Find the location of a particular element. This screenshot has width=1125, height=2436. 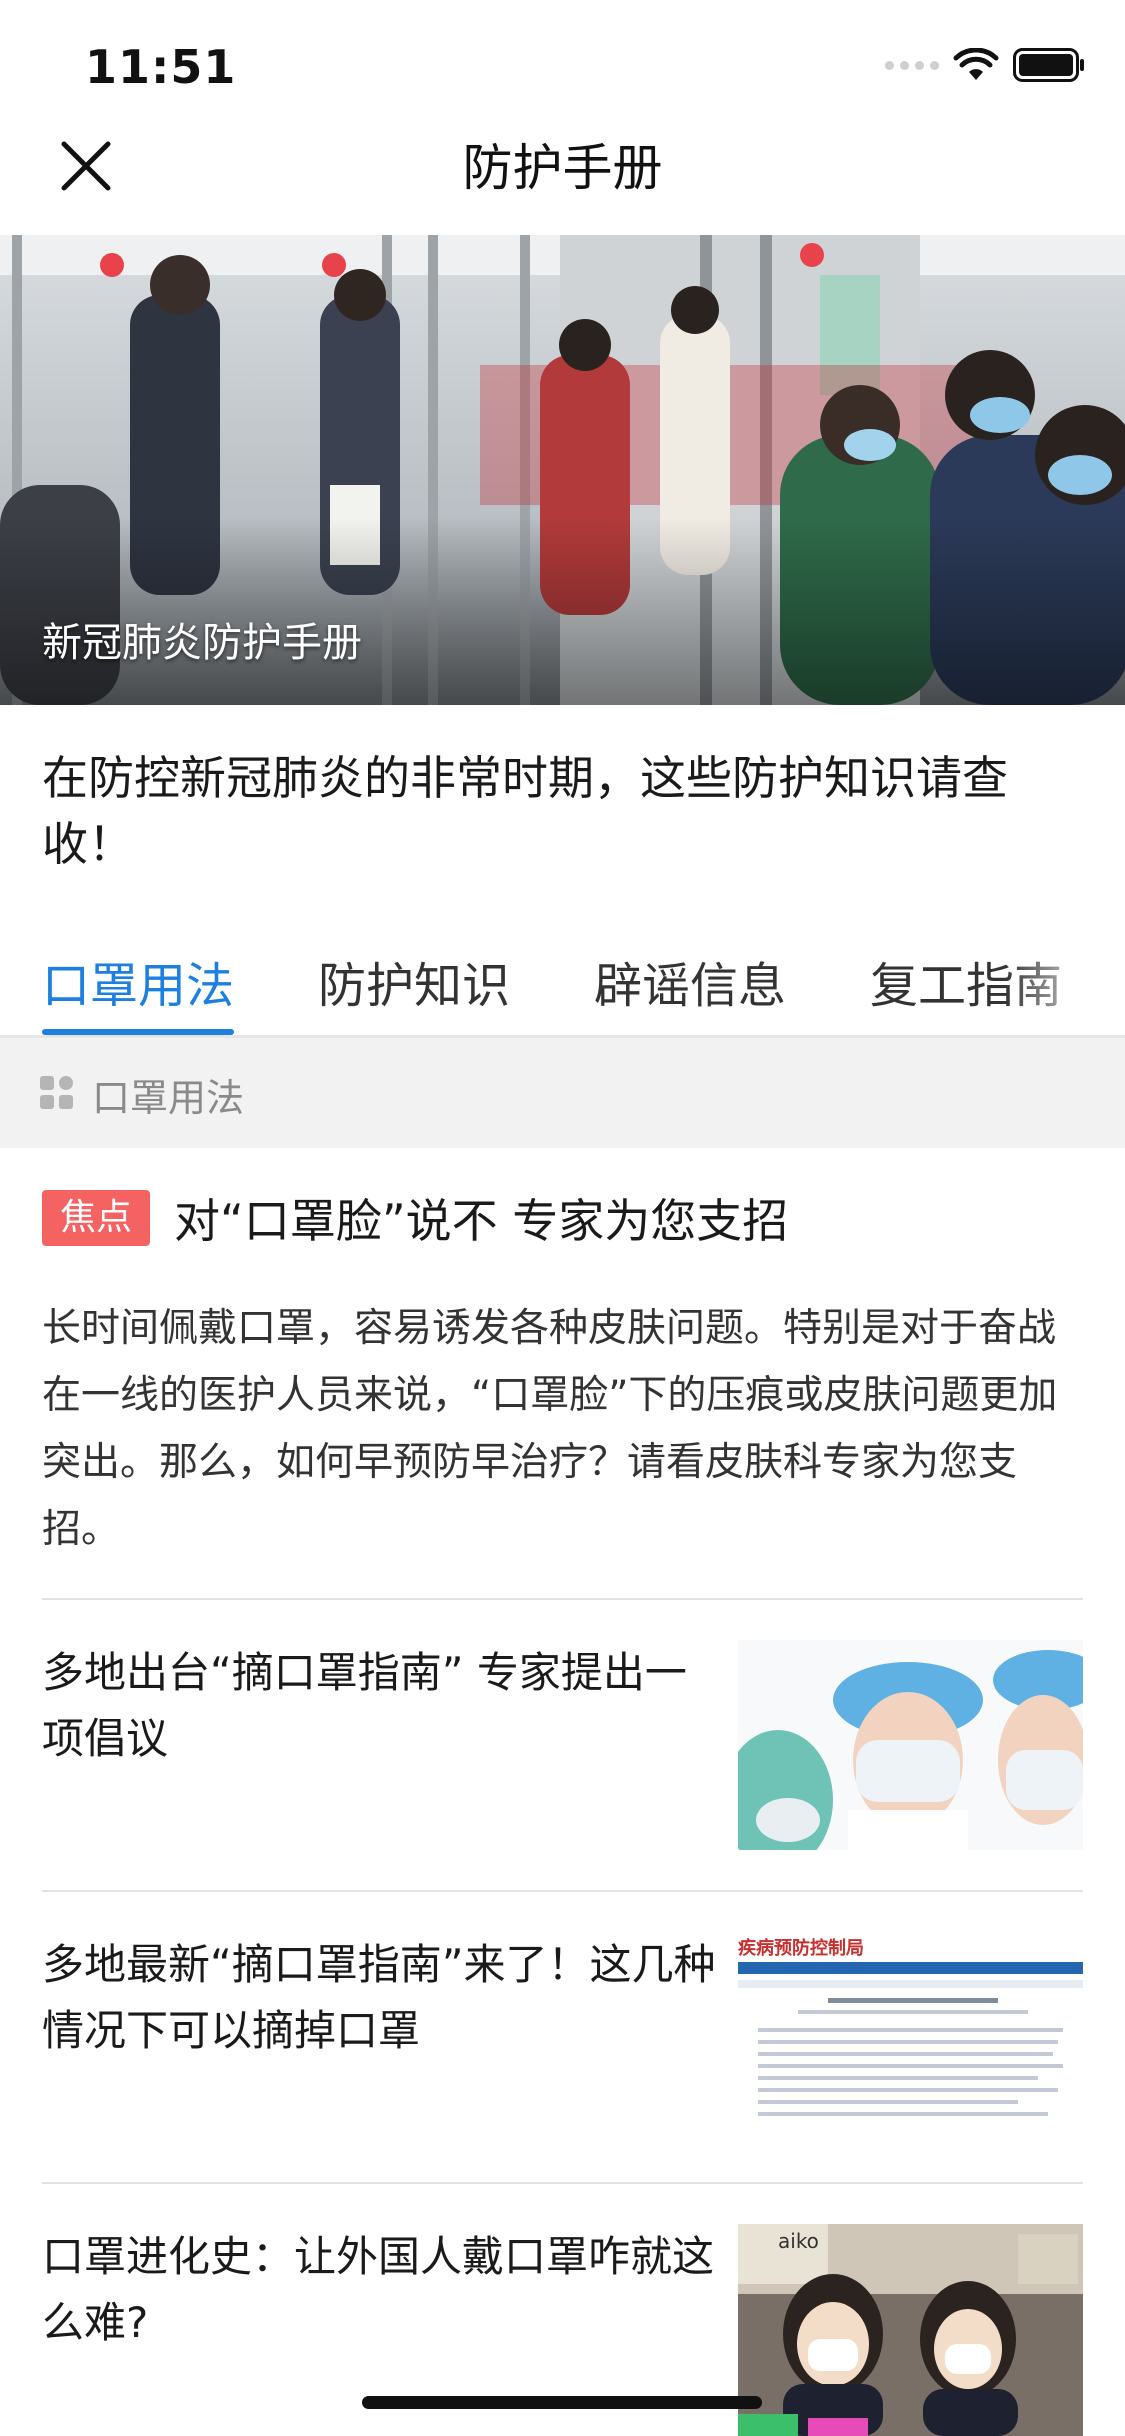

status-time: 11:51 is located at coordinates (161, 67).